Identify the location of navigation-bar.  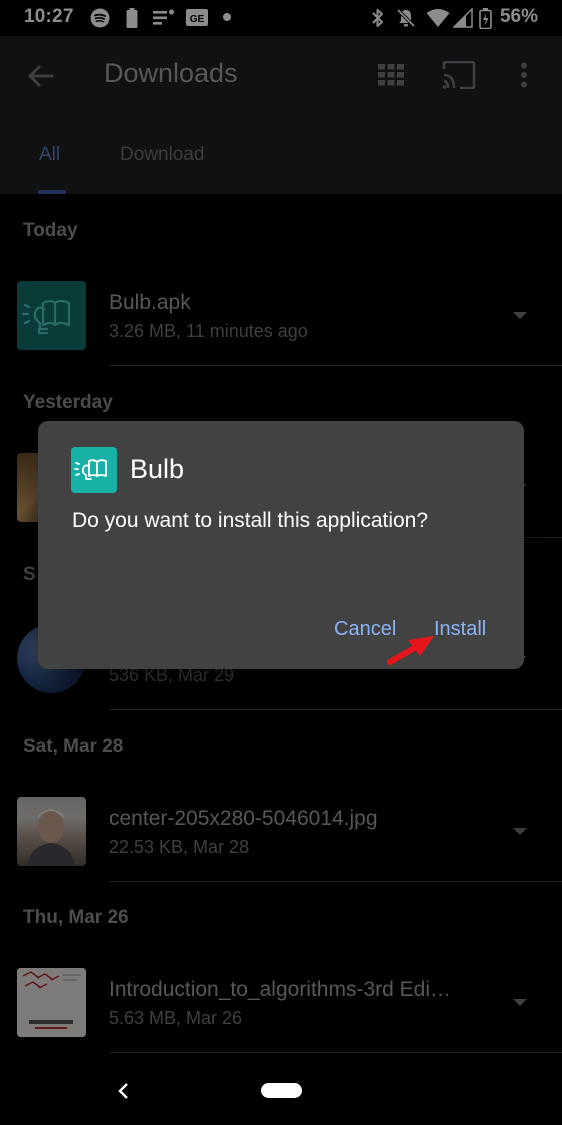
(281, 1092).